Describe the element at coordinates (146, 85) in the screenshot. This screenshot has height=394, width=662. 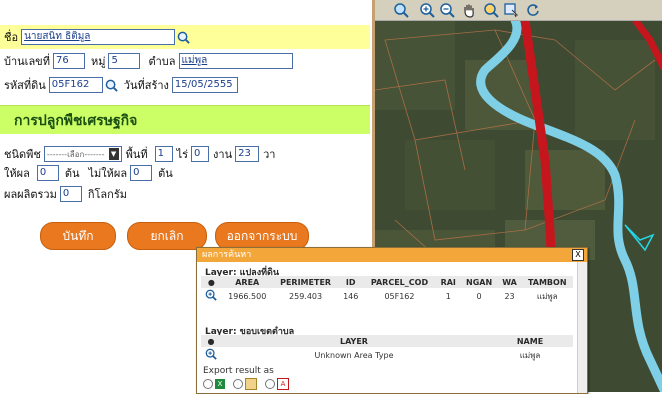
I see `created-label: วันที่สร้าง` at that location.